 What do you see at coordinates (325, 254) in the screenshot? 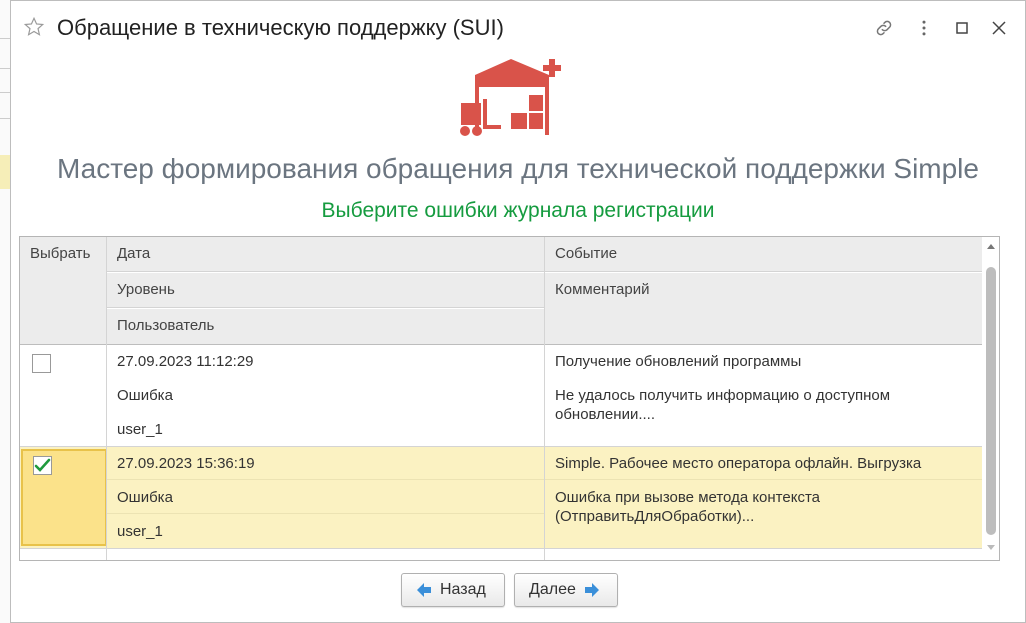
I see `header-date: Дата` at bounding box center [325, 254].